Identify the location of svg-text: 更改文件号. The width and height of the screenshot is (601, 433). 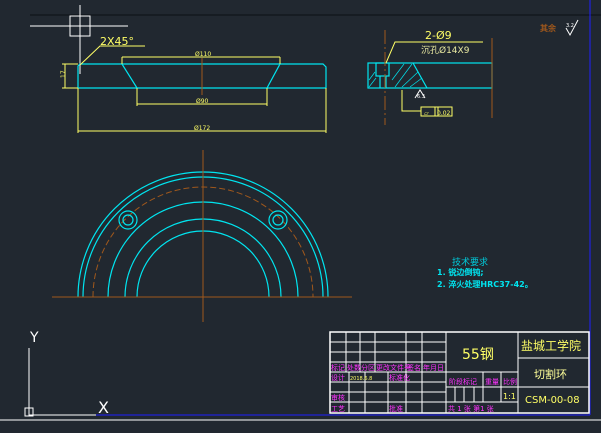
(393, 367).